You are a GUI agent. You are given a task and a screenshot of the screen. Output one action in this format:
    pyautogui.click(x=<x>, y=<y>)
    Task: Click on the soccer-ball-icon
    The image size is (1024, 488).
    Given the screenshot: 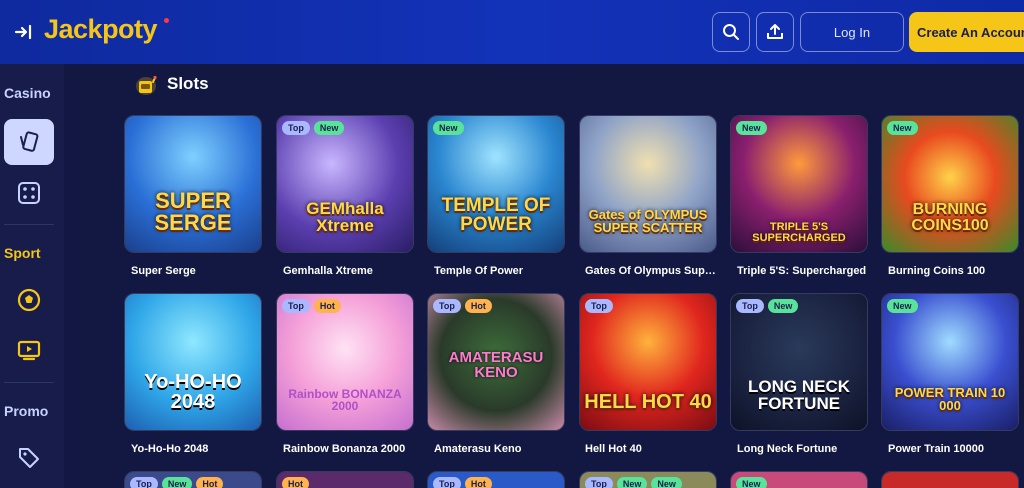 What is the action you would take?
    pyautogui.click(x=29, y=300)
    